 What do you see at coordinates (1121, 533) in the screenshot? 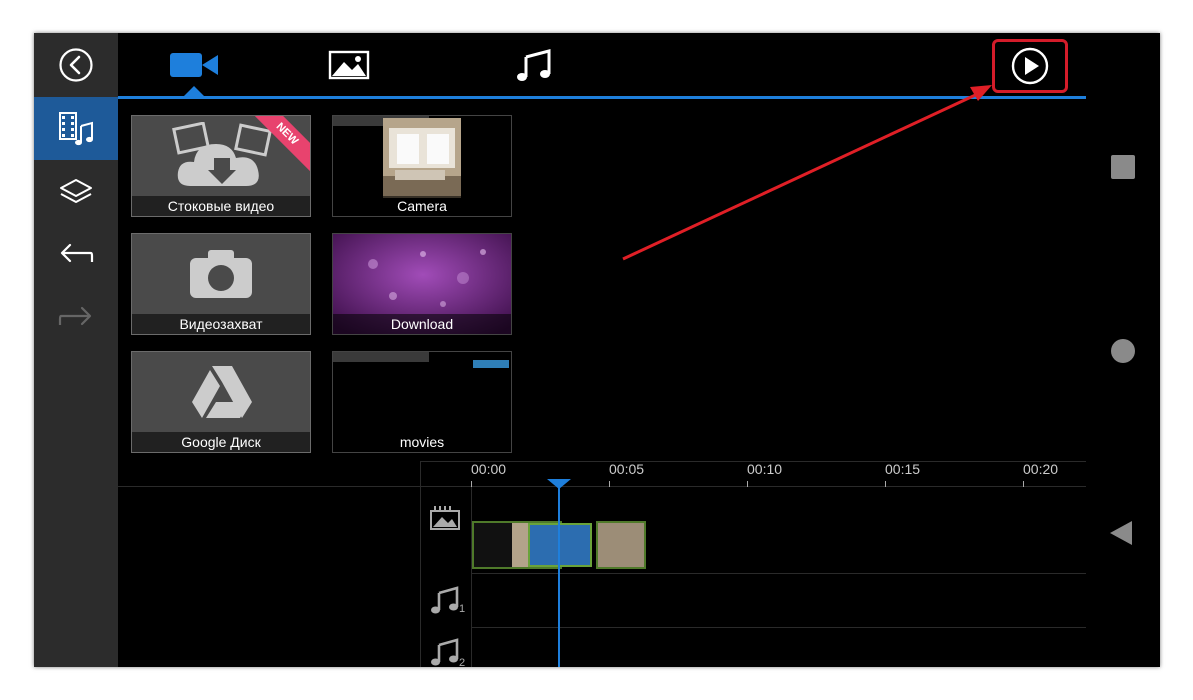
I see `back-nav-icon` at bounding box center [1121, 533].